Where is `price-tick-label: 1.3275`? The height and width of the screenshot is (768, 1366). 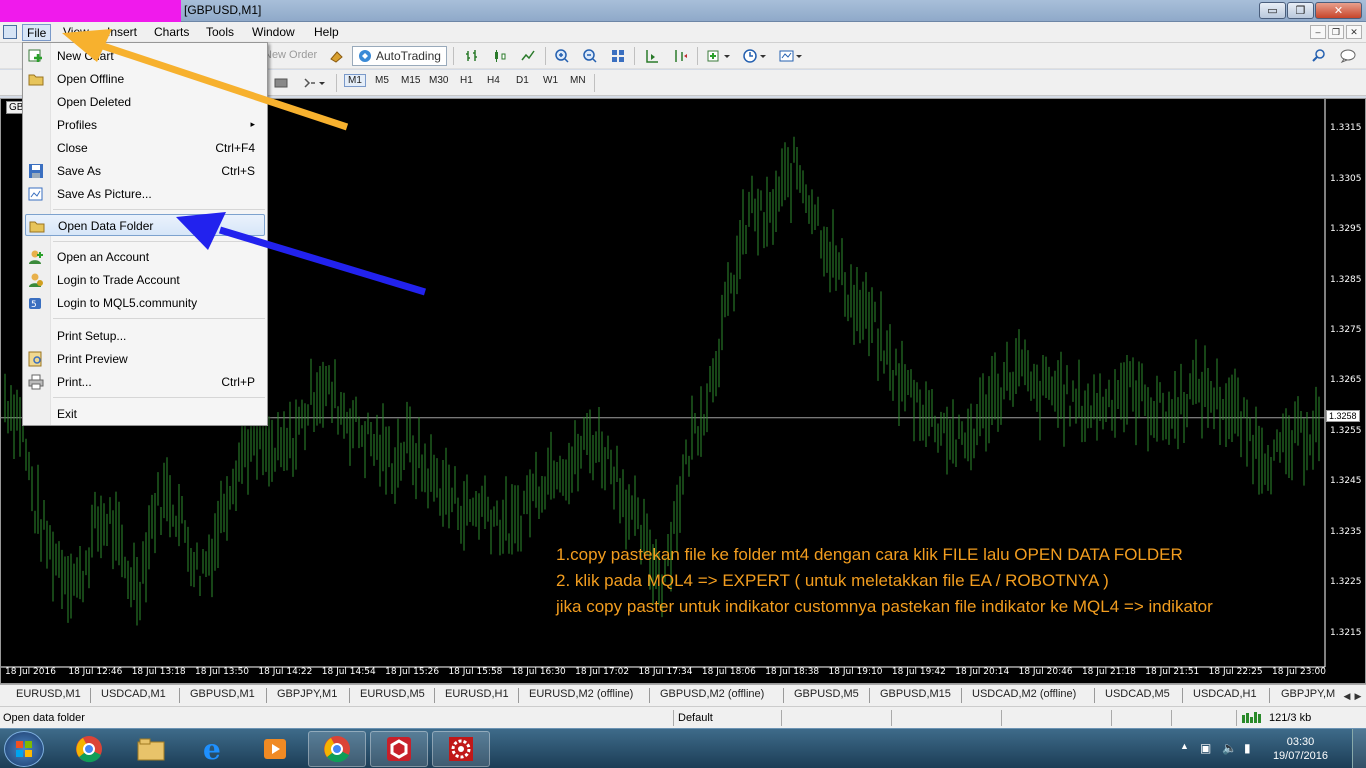
price-tick-label: 1.3275 is located at coordinates (1346, 330).